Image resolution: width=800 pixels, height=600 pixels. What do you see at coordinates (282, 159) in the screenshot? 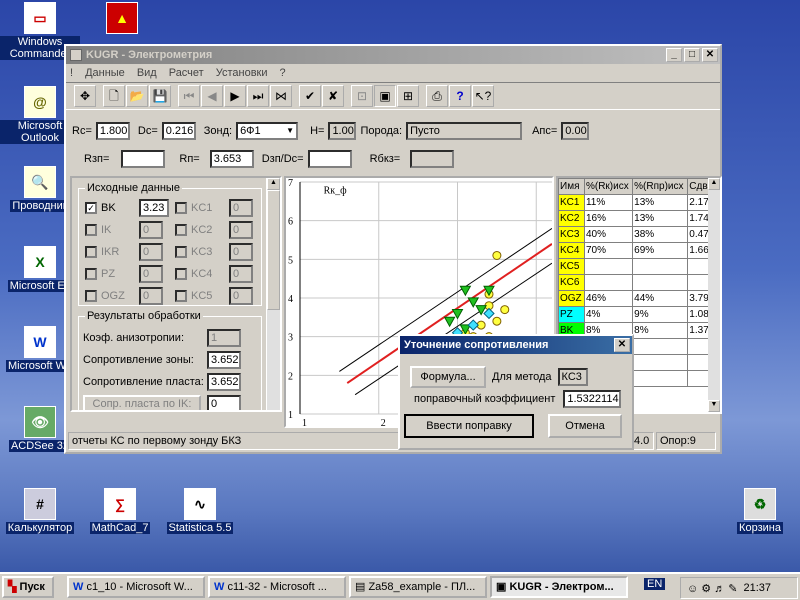
I see `dzp-label: Dзп/Dc=` at bounding box center [282, 159].